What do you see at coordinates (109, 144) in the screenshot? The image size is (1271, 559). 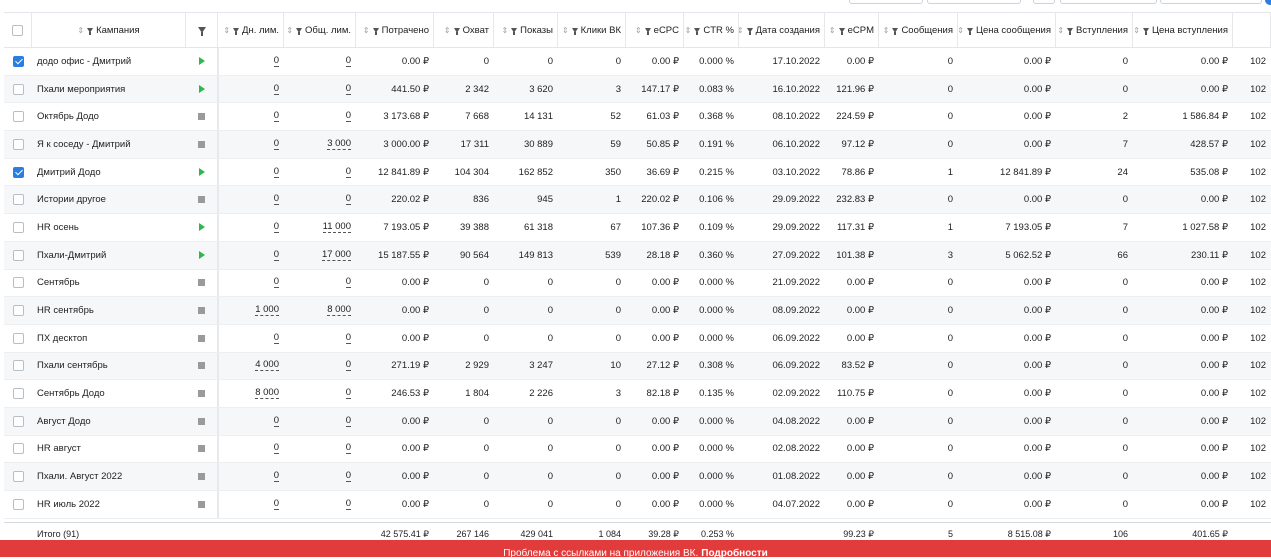 I see `cell-name: Я к соседу - Дмитрий` at bounding box center [109, 144].